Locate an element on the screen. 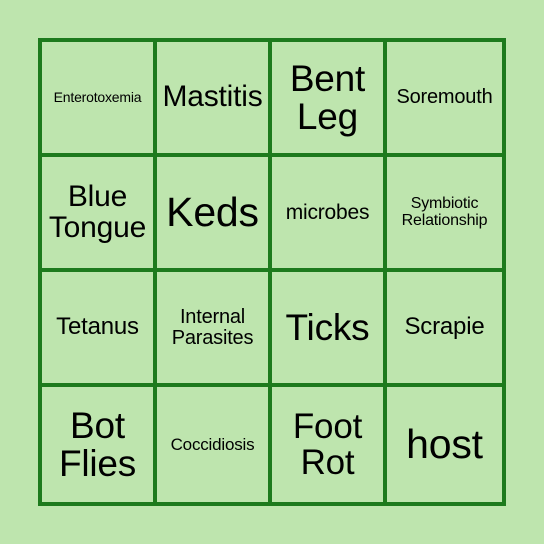  bingo-cell: host is located at coordinates (444, 444).